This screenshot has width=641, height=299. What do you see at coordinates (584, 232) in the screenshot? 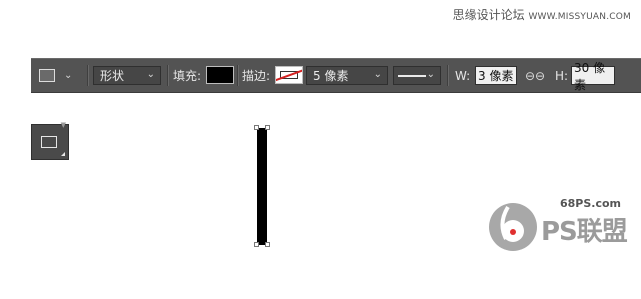
I see `logo-brand-text: PS联盟` at bounding box center [584, 232].